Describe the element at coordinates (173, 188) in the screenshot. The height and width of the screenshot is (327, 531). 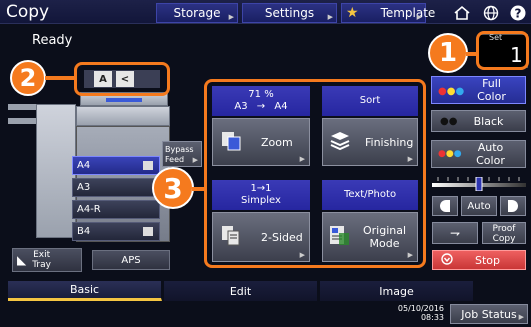
I see `callout-3-badge: 3` at that location.